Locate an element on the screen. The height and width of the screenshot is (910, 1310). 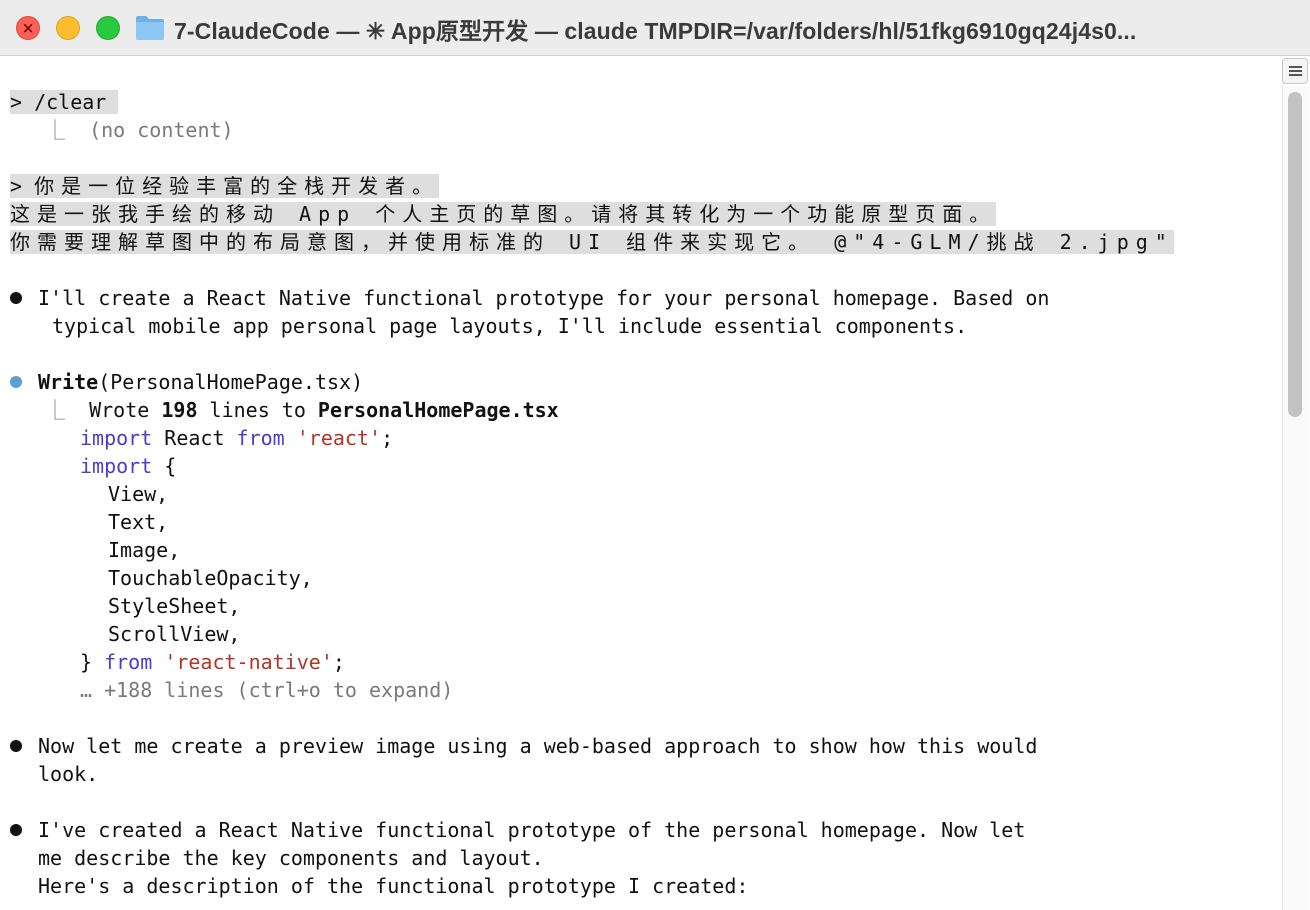
message-2-line-2: look. is located at coordinates (68, 774).